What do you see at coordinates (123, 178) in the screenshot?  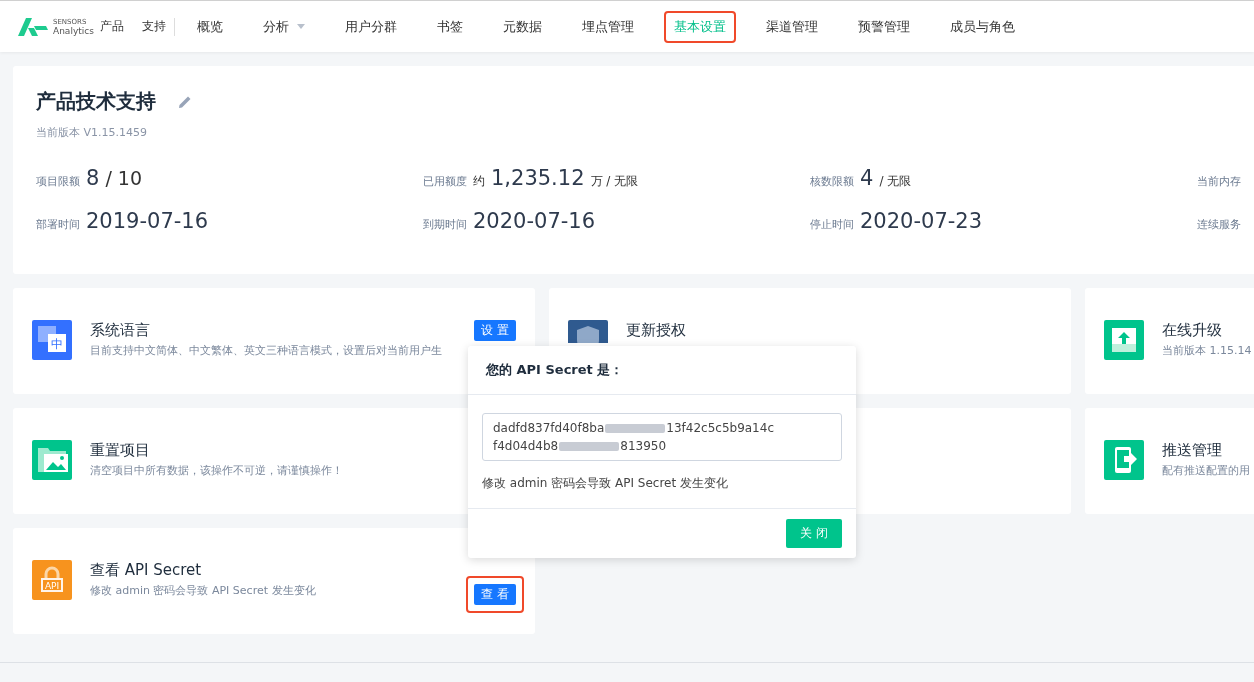 I see `stat-suffix: / 10` at bounding box center [123, 178].